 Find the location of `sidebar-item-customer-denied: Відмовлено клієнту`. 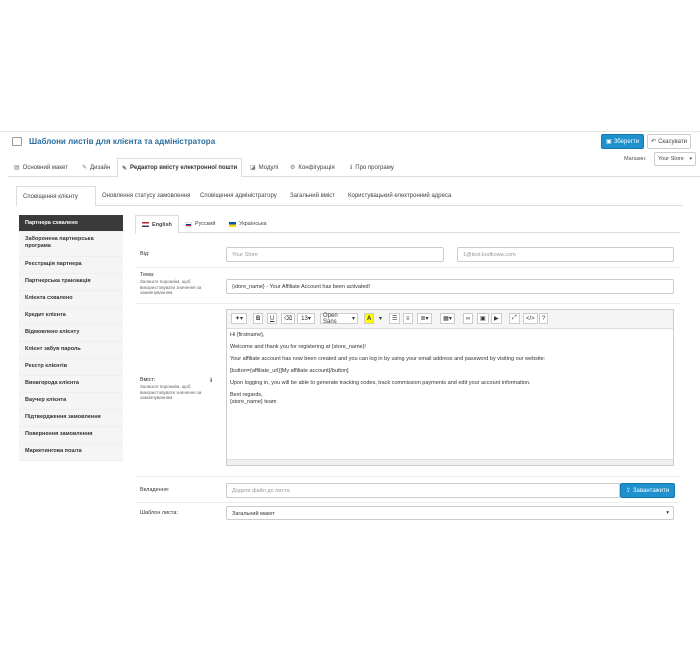

sidebar-item-customer-denied: Відмовлено клієнту is located at coordinates (71, 333).